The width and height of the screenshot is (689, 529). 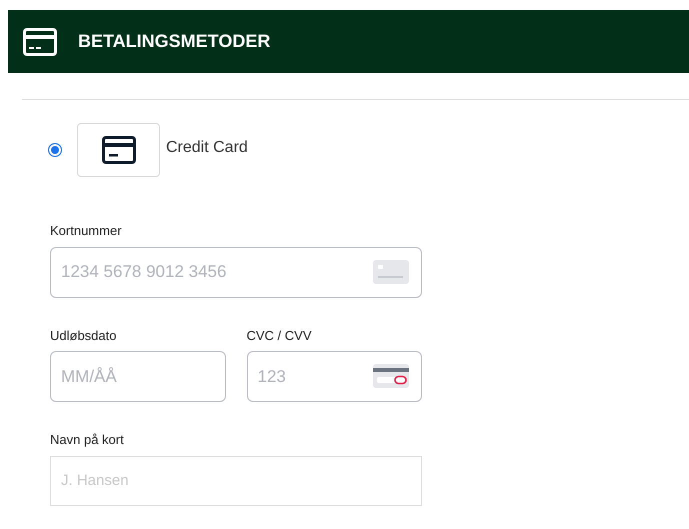 What do you see at coordinates (334, 376) in the screenshot?
I see `input-field: 123` at bounding box center [334, 376].